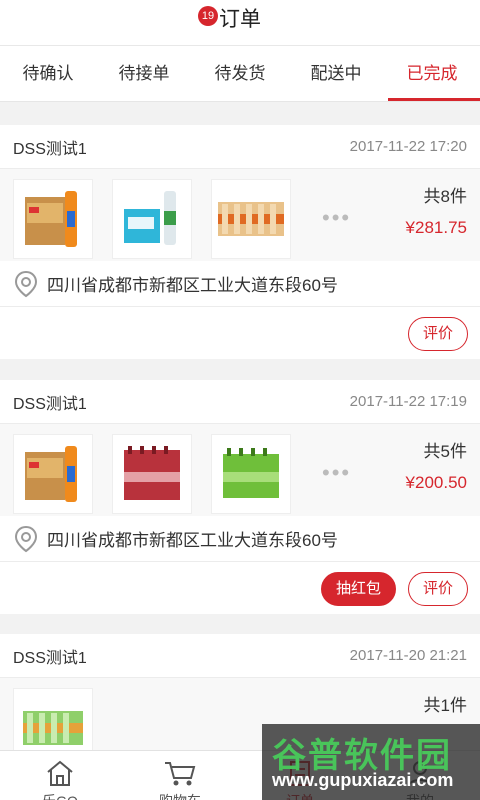 This screenshot has height=800, width=480. Describe the element at coordinates (336, 73) in the screenshot. I see `tab-delivering: 配送中` at that location.